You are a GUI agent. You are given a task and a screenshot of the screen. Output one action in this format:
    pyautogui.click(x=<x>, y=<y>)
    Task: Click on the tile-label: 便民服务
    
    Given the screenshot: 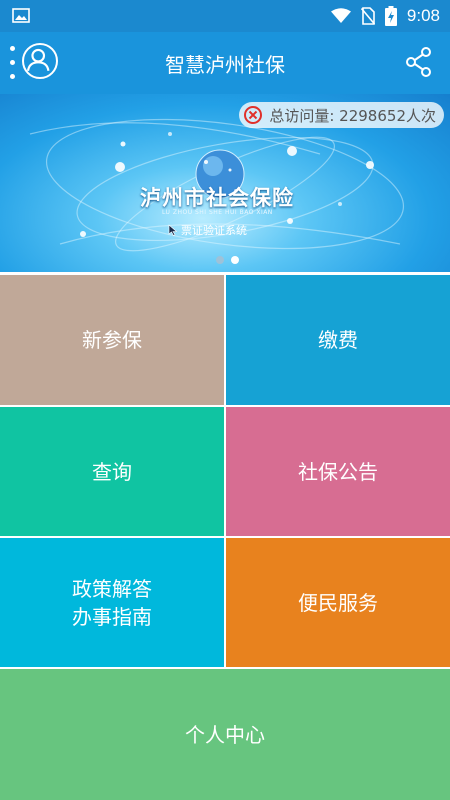 What is the action you would take?
    pyautogui.click(x=338, y=602)
    